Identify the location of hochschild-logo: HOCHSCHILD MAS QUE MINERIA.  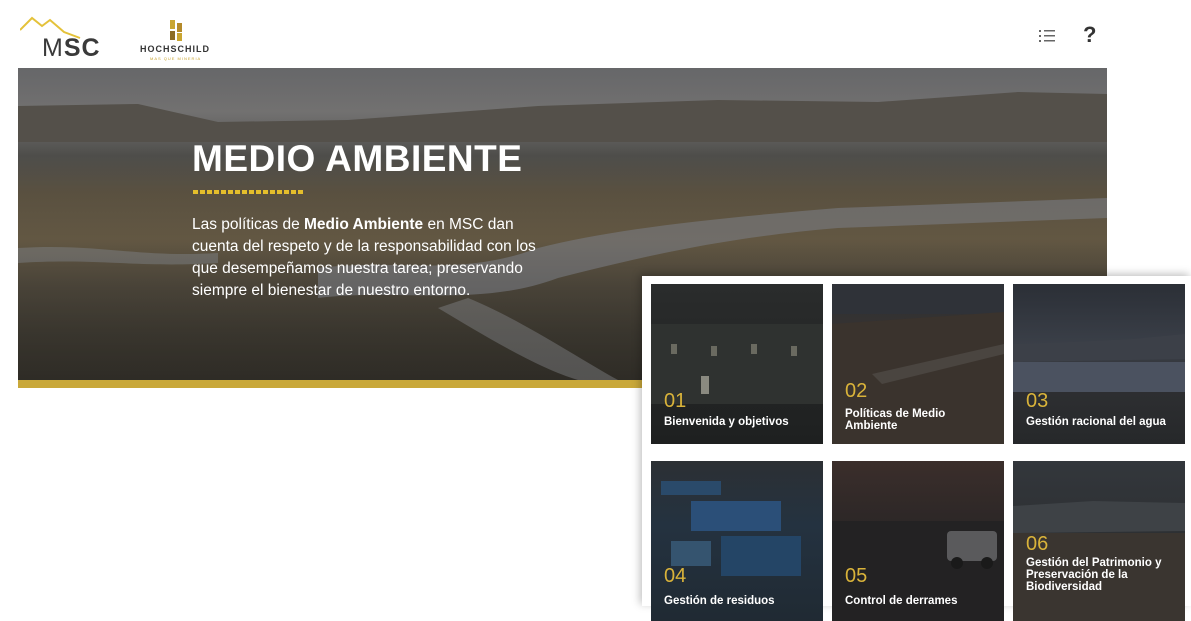
(185, 39).